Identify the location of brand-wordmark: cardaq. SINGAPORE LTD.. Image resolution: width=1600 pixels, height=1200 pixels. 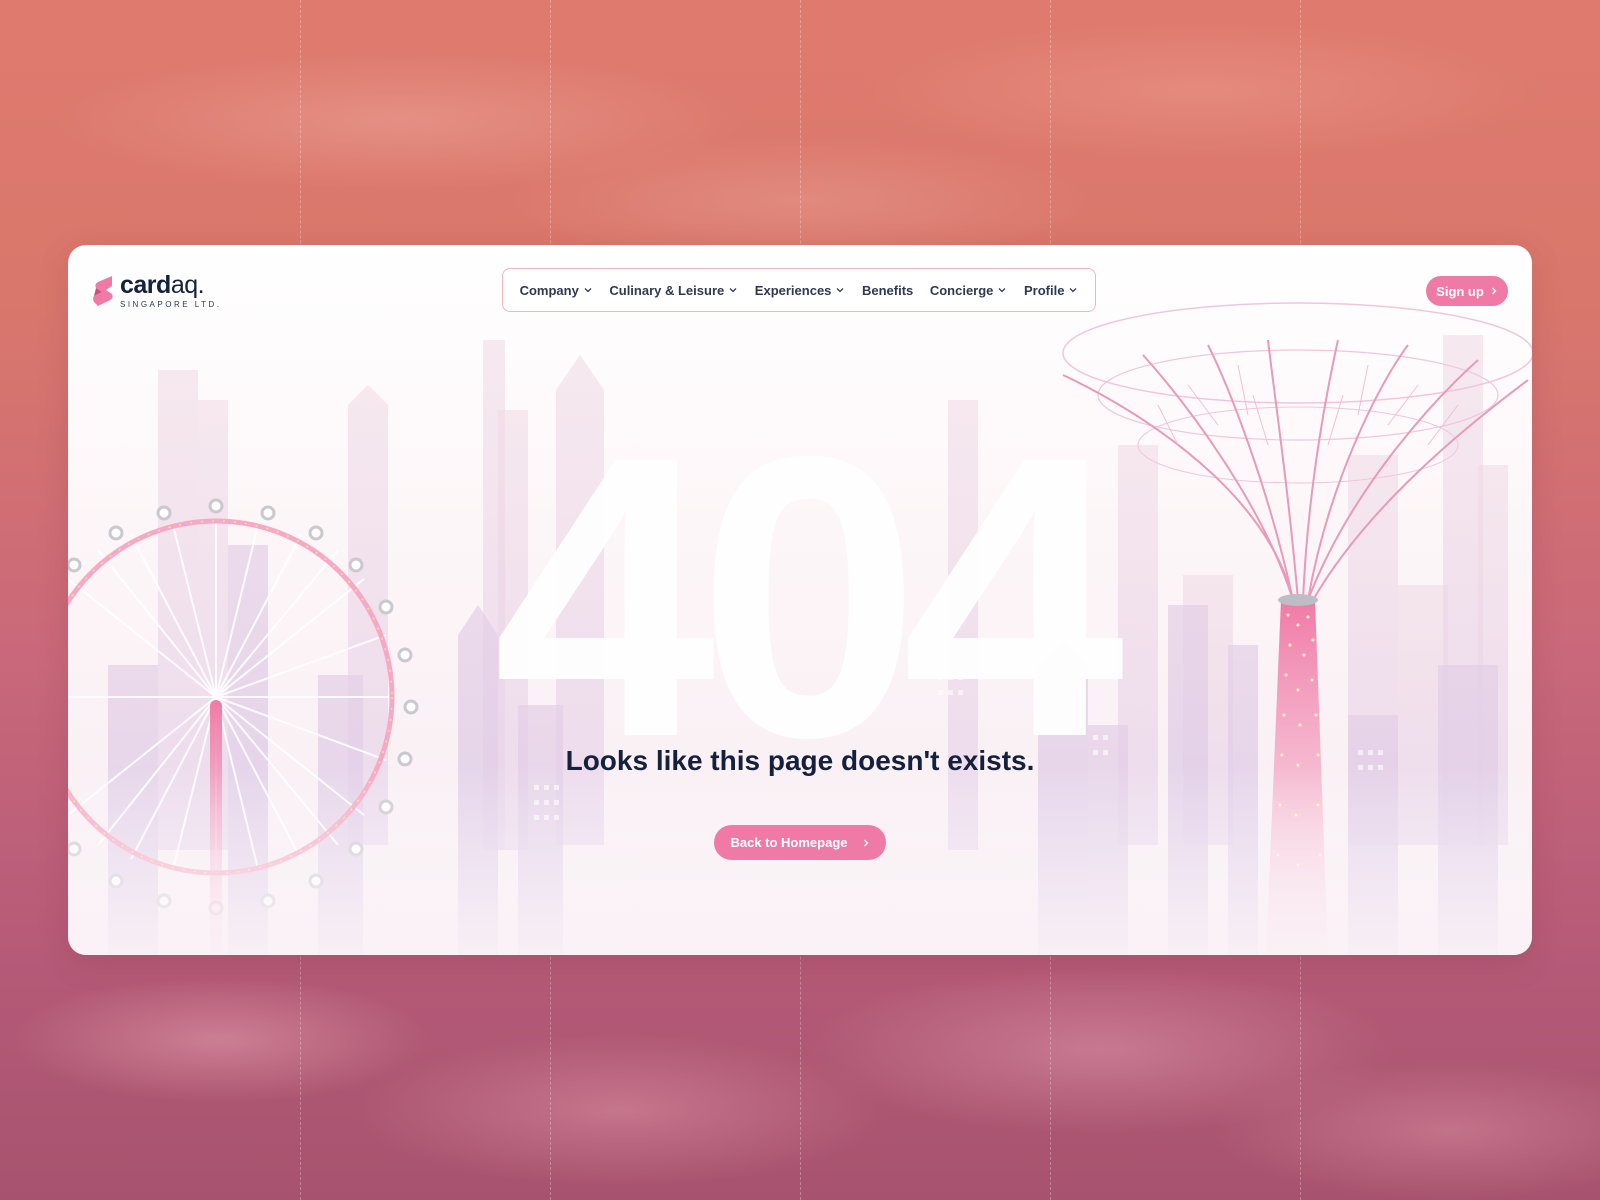
(171, 290).